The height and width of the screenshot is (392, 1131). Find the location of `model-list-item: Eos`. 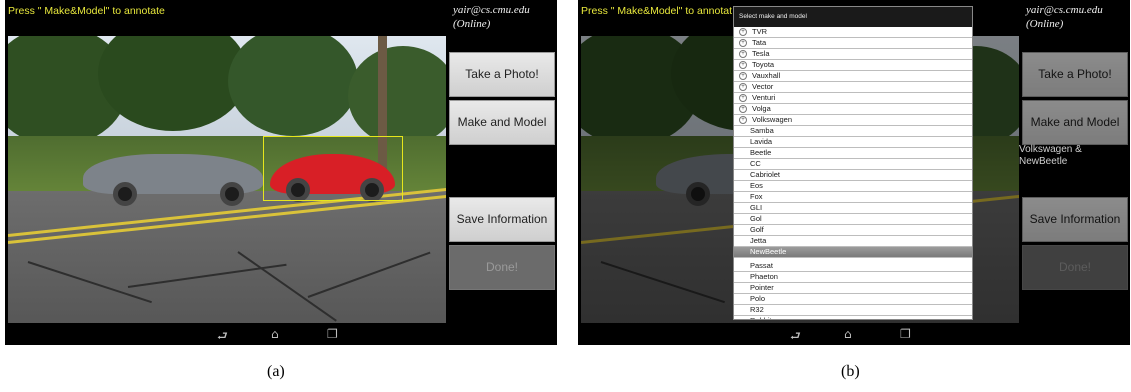

model-list-item: Eos is located at coordinates (853, 186).